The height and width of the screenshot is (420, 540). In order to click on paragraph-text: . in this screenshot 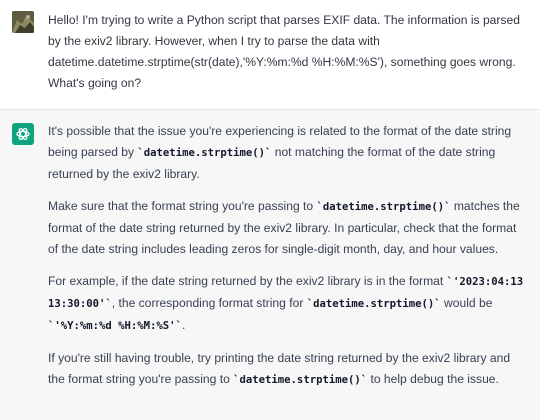, I will do `click(183, 325)`.